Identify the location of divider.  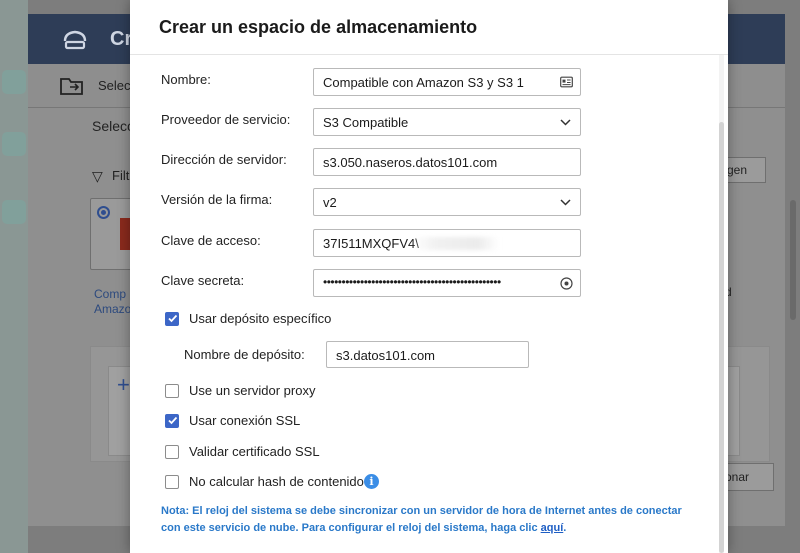
(429, 54).